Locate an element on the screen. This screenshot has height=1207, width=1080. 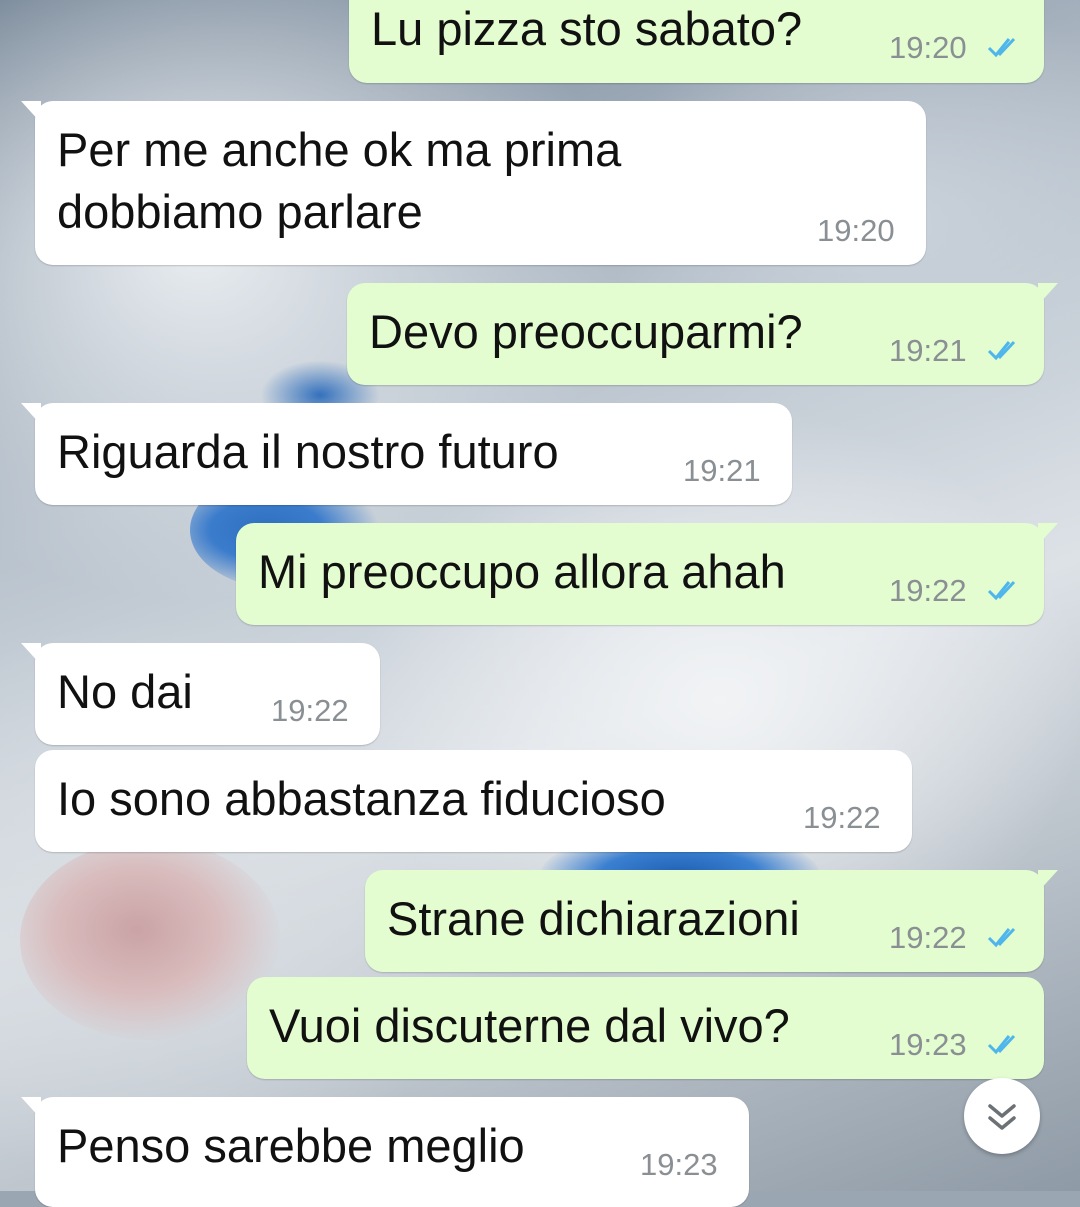
message-outgoing: Vuoi discuterne dal vivo? 19:23 is located at coordinates (645, 1028).